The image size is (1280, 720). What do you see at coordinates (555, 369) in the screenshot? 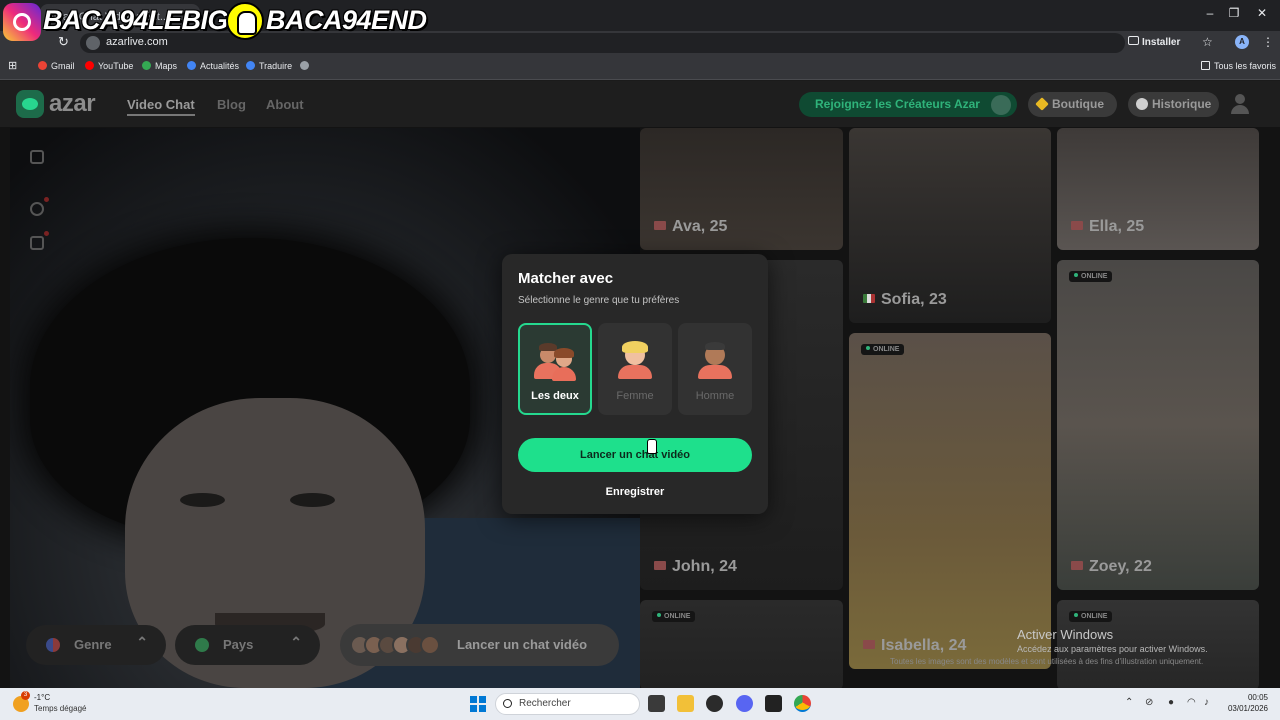
I see `option-both: Les deux` at bounding box center [555, 369].